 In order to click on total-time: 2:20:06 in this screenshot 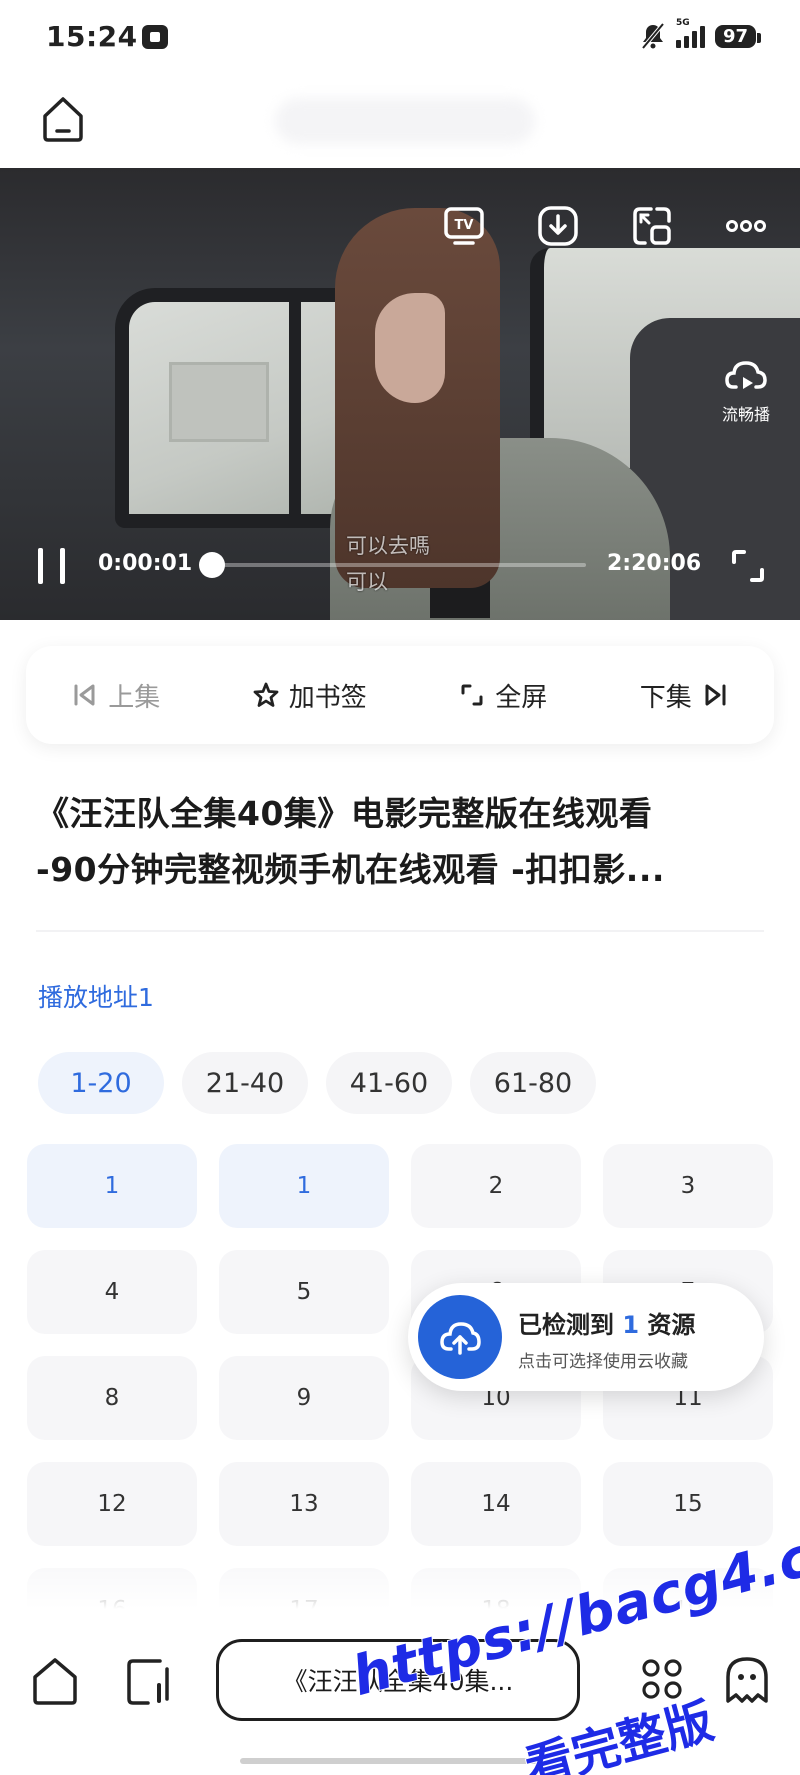, I will do `click(654, 563)`.